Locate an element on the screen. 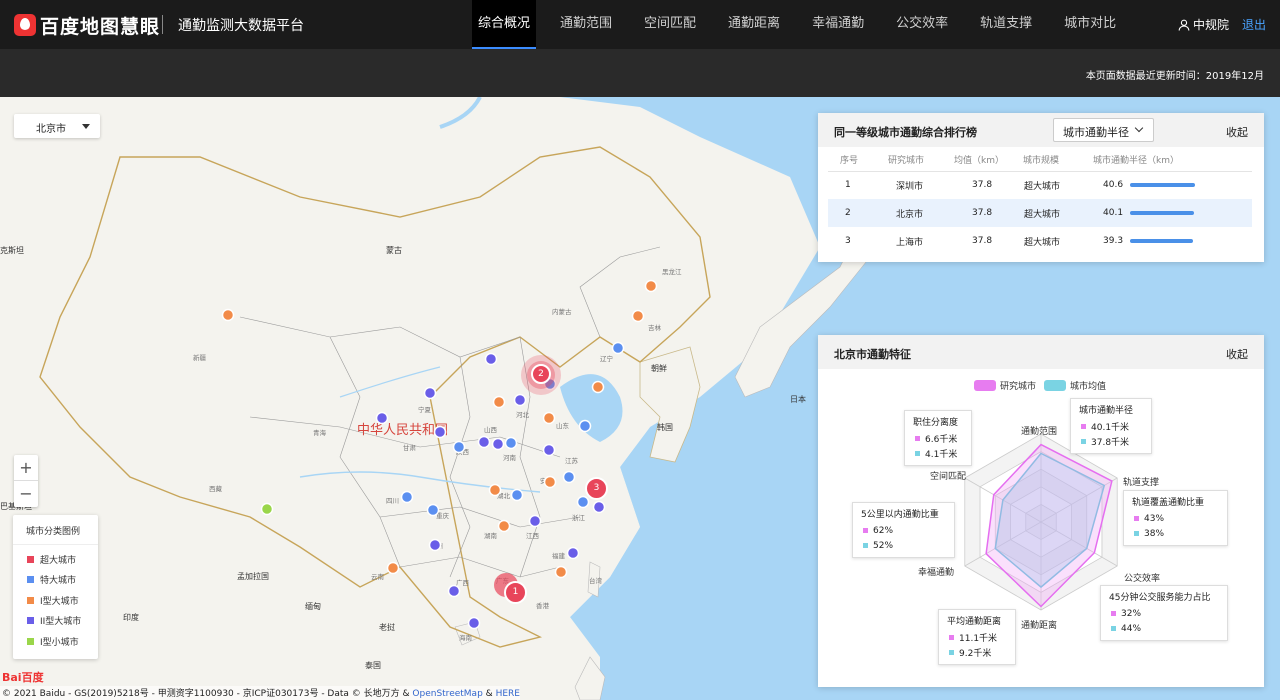  map-label-xinjiang: 新疆 is located at coordinates (199, 358).